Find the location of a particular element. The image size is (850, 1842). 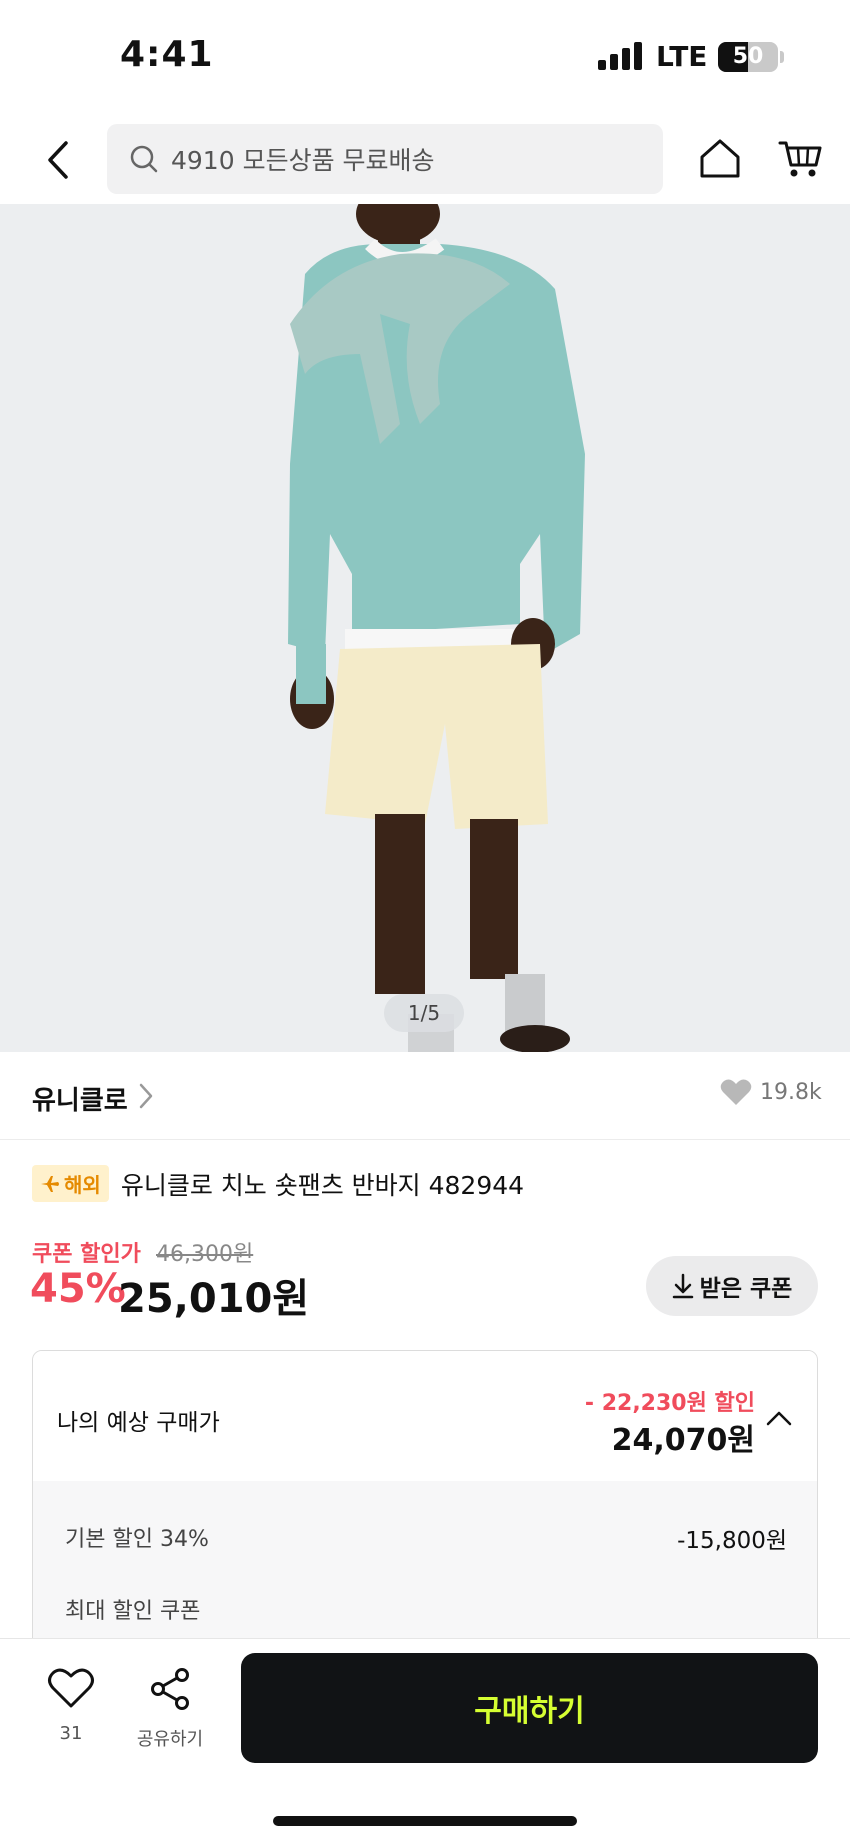

home-indicator is located at coordinates (425, 1821).